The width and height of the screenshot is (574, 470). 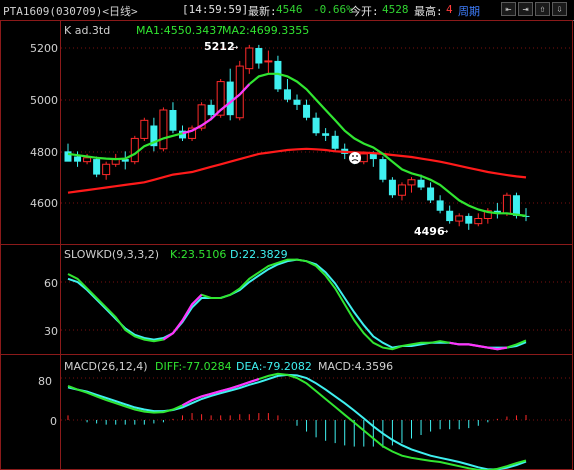 What do you see at coordinates (445, 231) in the screenshot?
I see `low-arrow-icon: →` at bounding box center [445, 231].